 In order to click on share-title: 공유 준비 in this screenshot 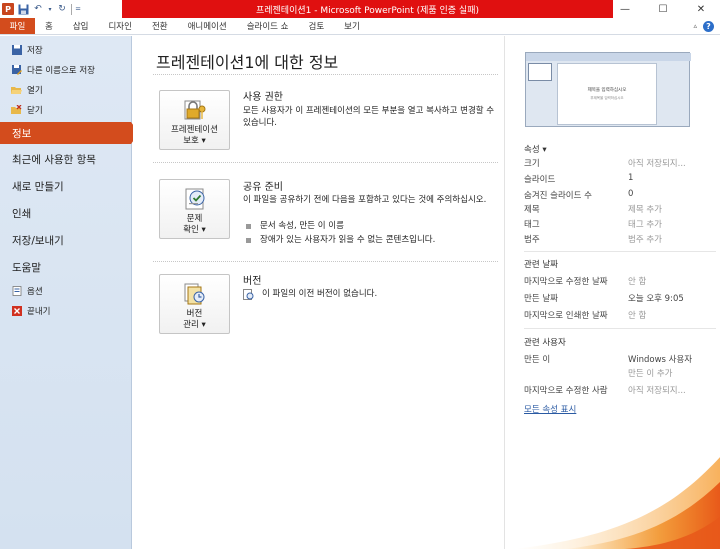, I will do `click(263, 187)`.